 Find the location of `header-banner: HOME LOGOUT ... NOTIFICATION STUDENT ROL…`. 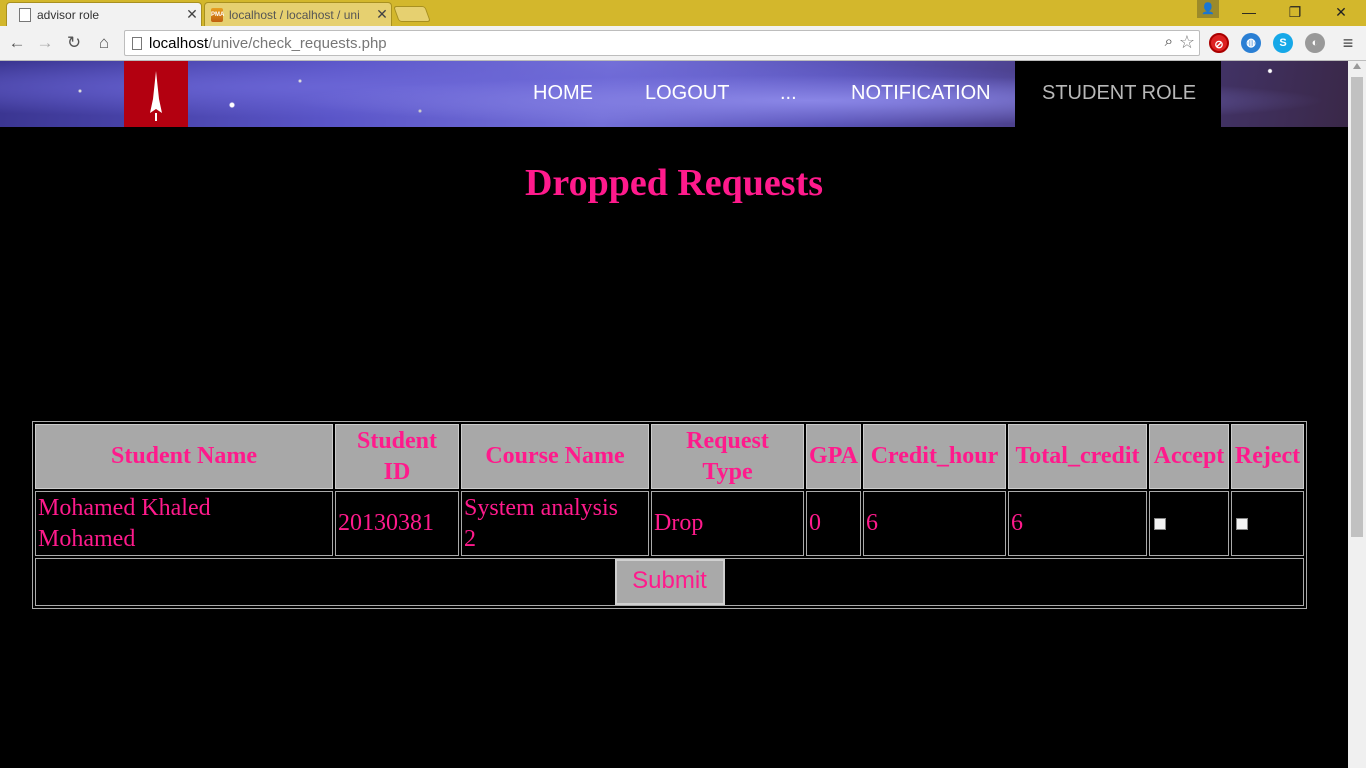

header-banner: HOME LOGOUT ... NOTIFICATION STUDENT ROL… is located at coordinates (674, 94).